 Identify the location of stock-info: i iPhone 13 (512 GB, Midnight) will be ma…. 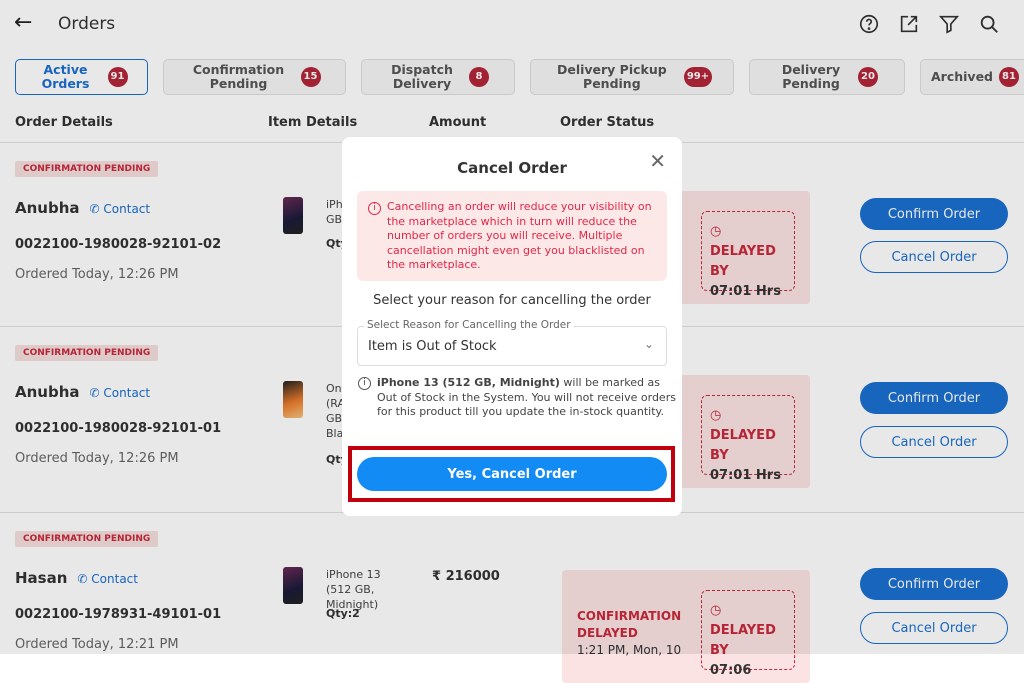
(517, 398).